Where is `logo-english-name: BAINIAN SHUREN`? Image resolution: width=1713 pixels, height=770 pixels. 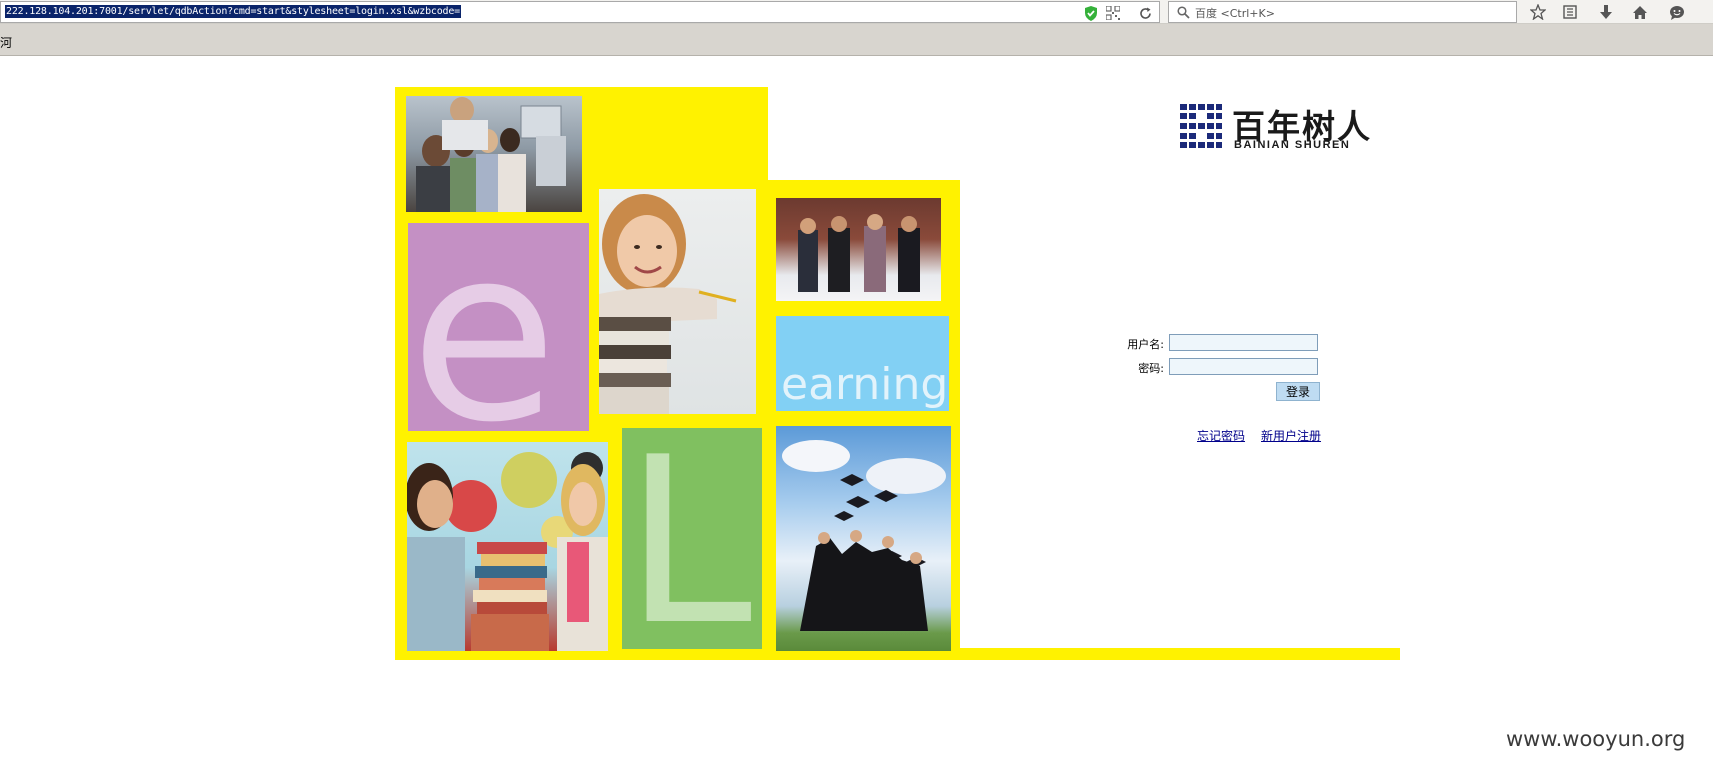
logo-english-name: BAINIAN SHUREN is located at coordinates (1292, 145).